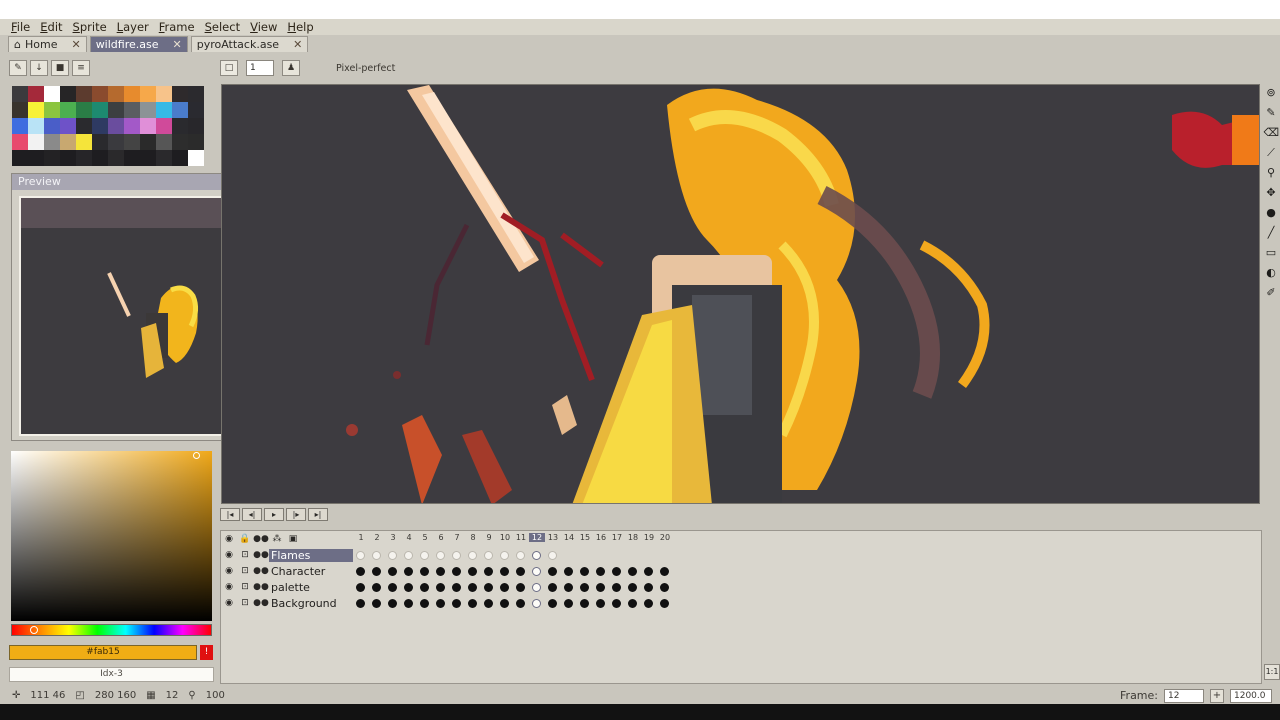  What do you see at coordinates (649, 537) in the screenshot?
I see `frame-number: 19` at bounding box center [649, 537].